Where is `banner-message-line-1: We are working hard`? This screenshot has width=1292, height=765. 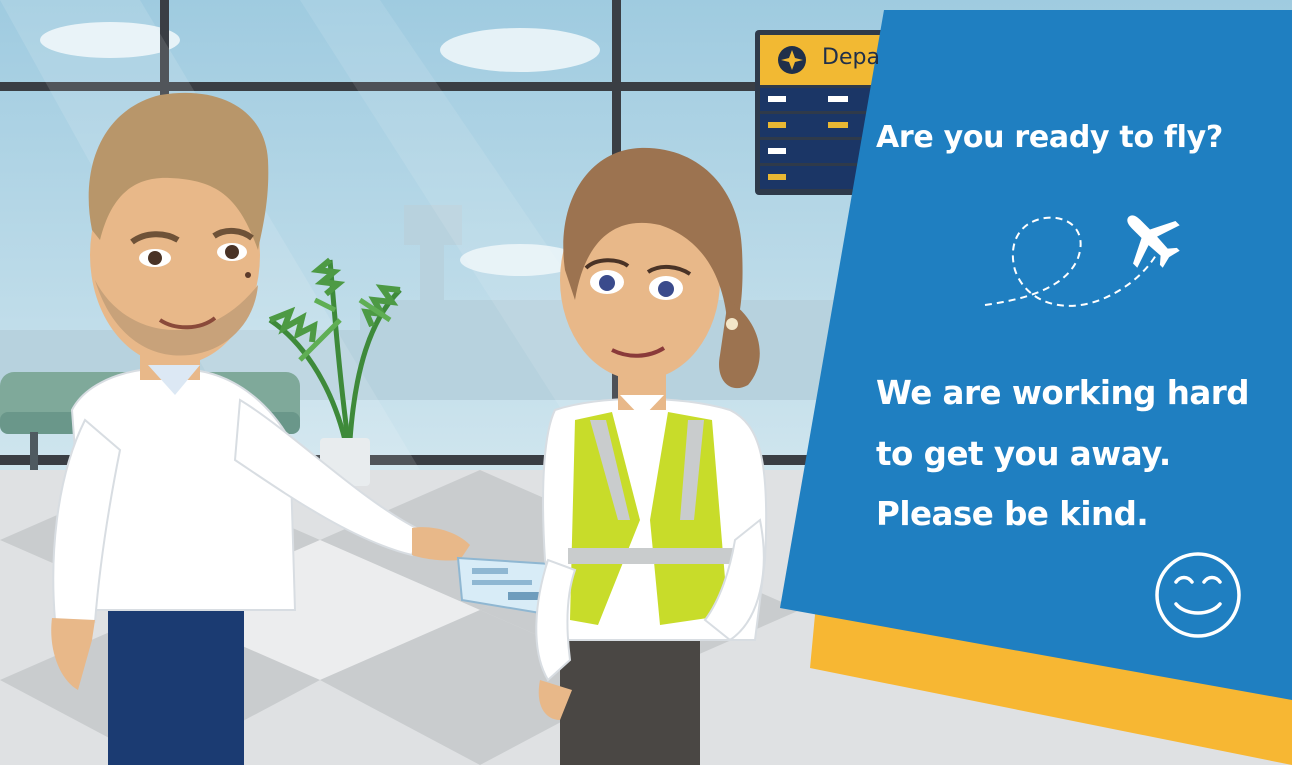
banner-message-line-1: We are working hard is located at coordinates (1063, 393).